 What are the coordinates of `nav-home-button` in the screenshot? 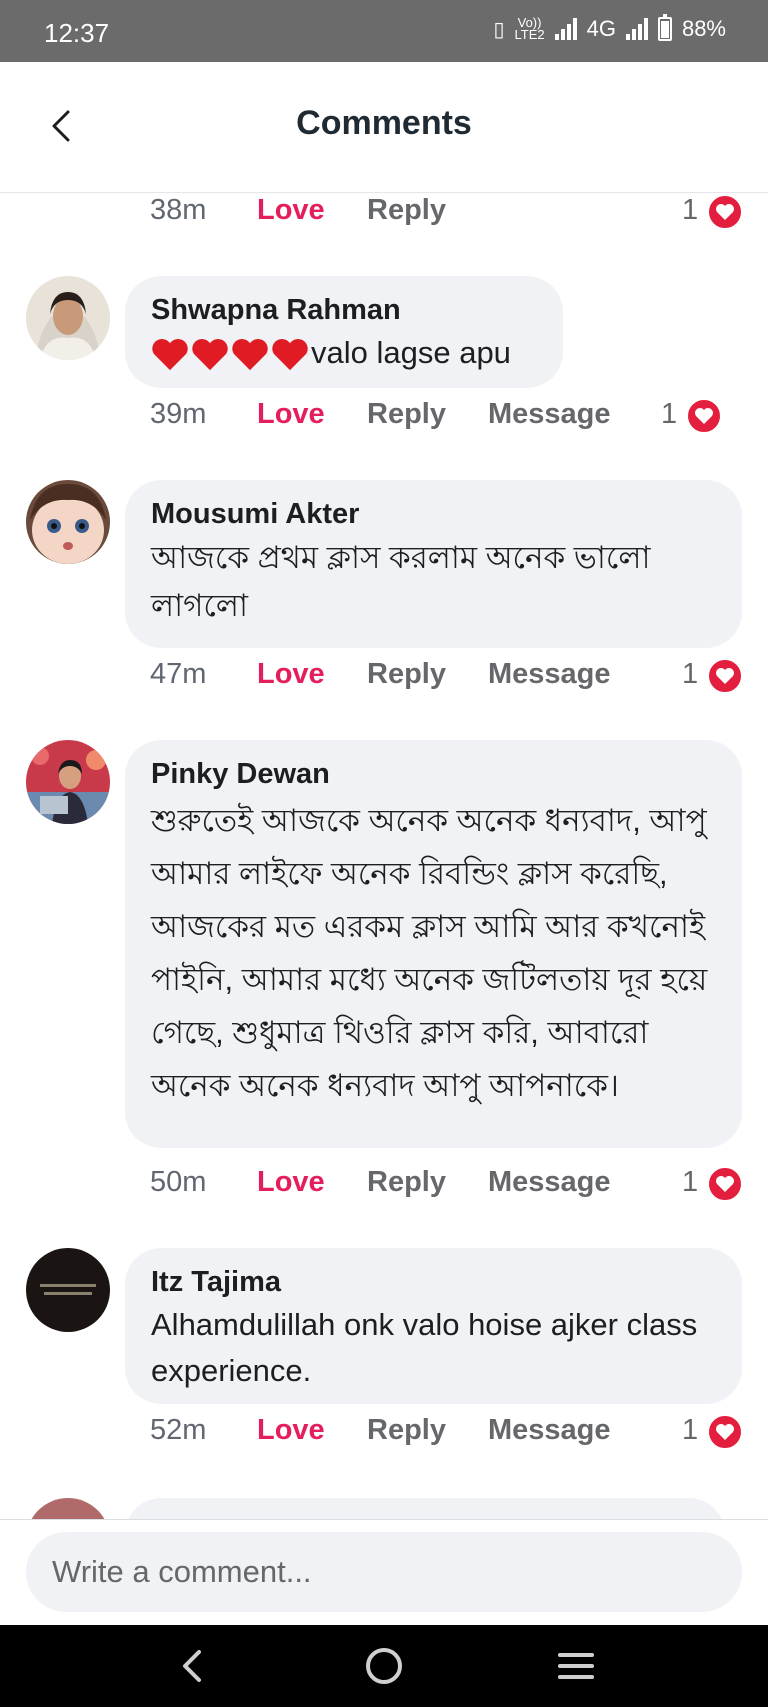 It's located at (384, 1666).